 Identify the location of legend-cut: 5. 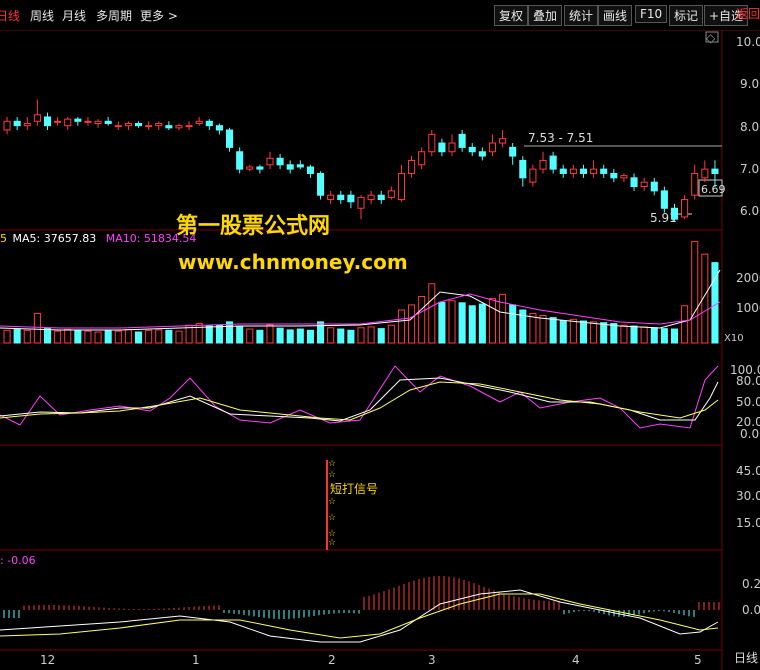
(3, 238).